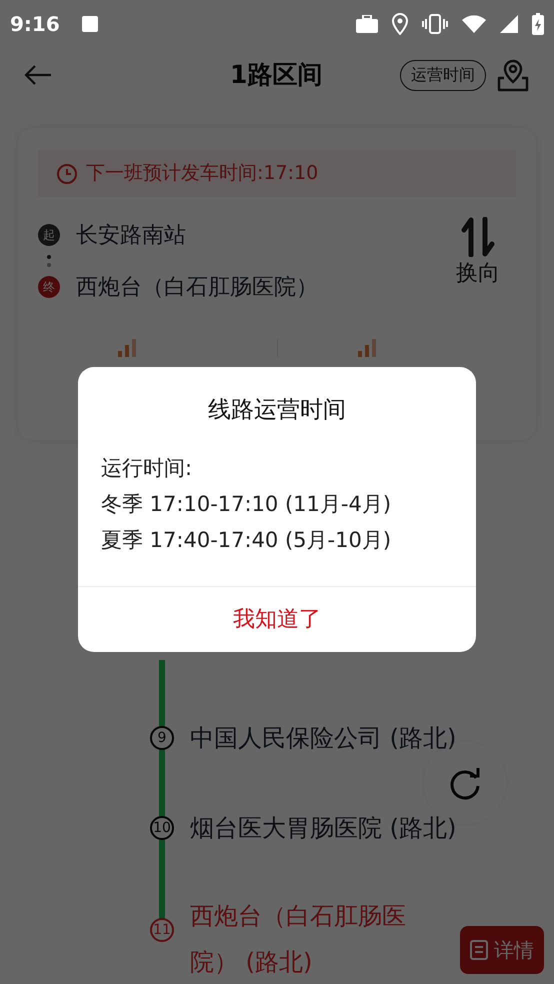 The width and height of the screenshot is (554, 984). I want to click on station-name: 西炮台（白石肛肠医院） (路北), so click(298, 939).